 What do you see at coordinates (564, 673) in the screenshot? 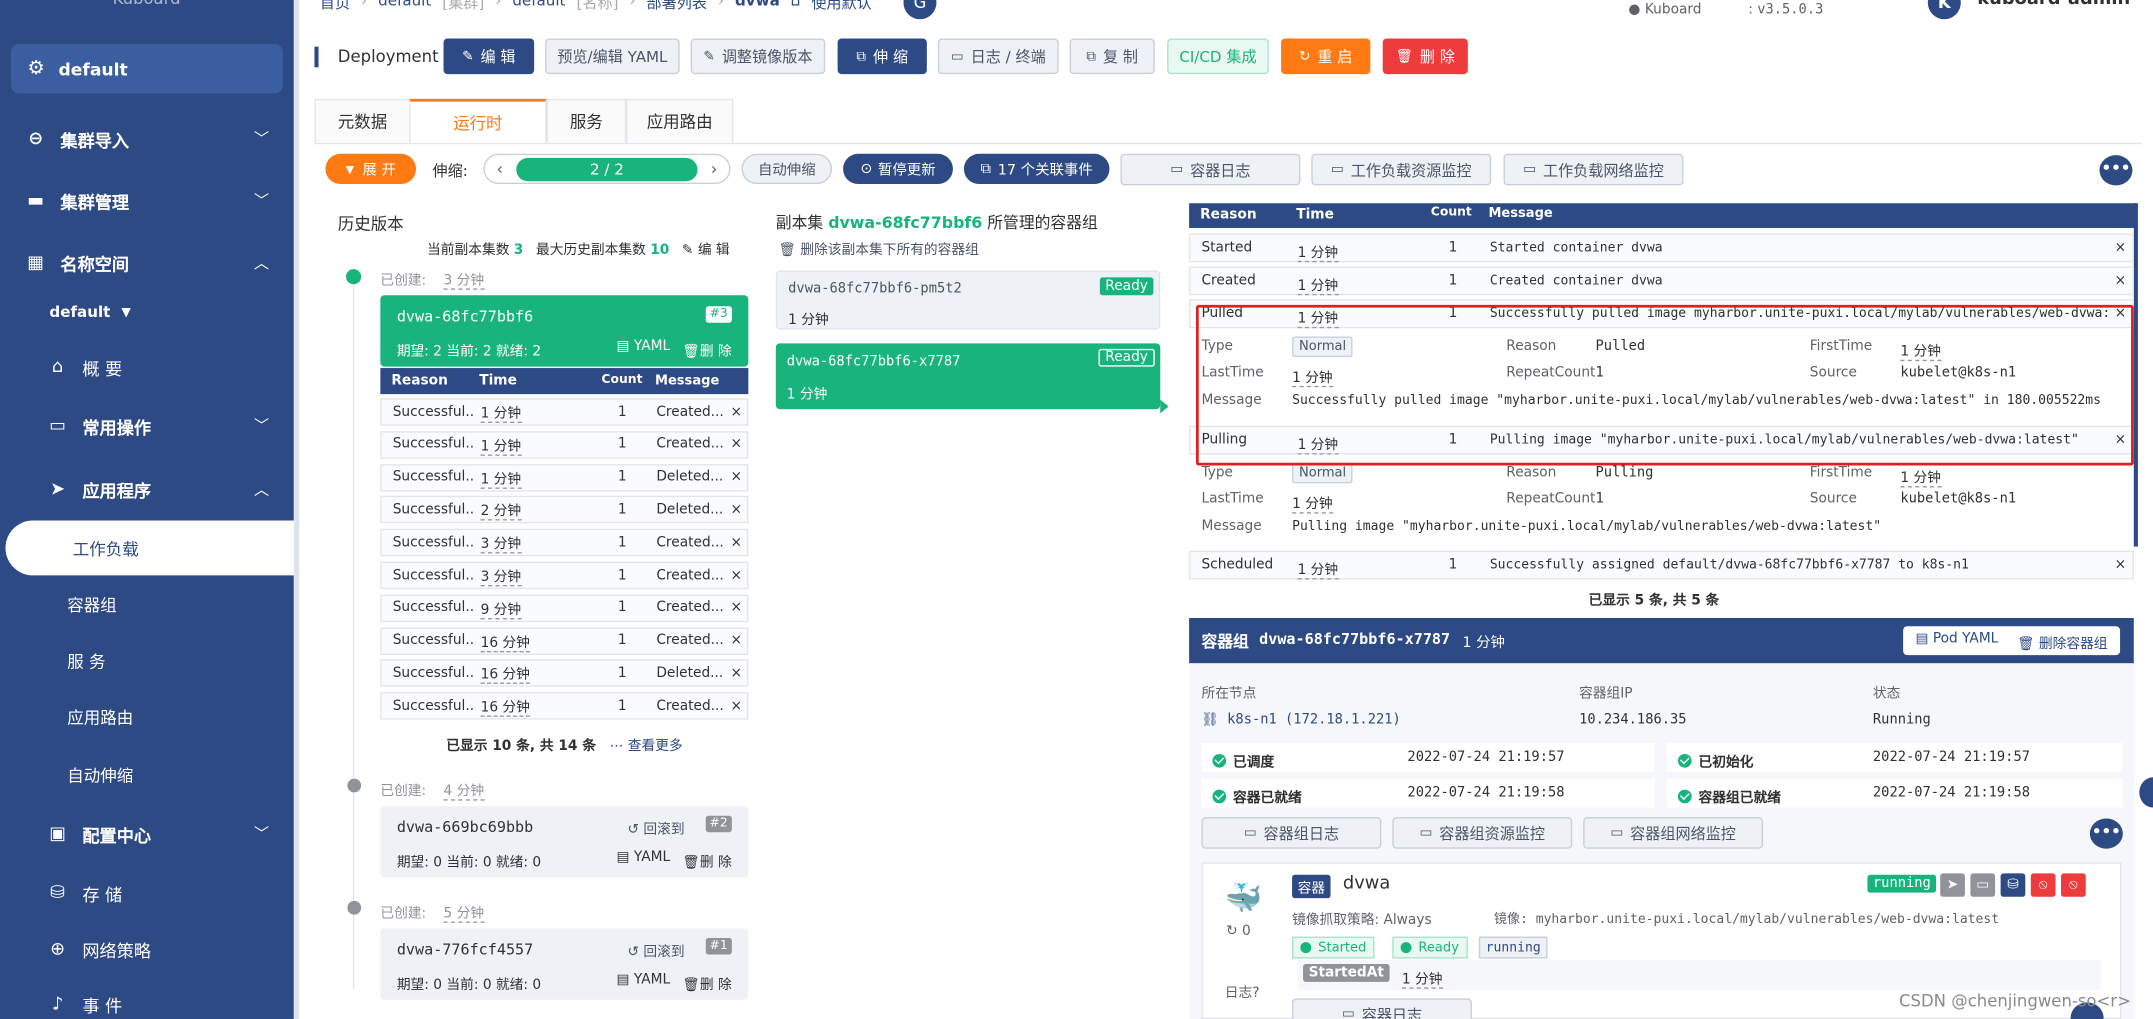
I see `event-row: Successful... 16 分钟 1 Deleted... ×` at bounding box center [564, 673].